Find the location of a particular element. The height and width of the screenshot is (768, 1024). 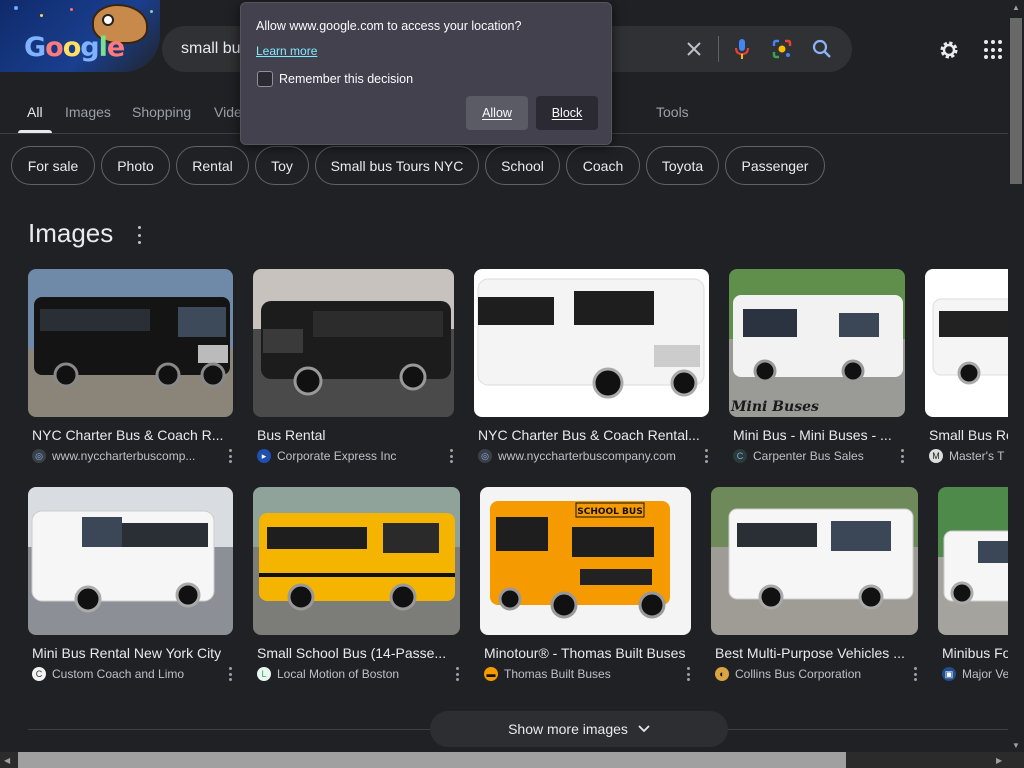

google-doodle-logo: Google is located at coordinates (80, 36).